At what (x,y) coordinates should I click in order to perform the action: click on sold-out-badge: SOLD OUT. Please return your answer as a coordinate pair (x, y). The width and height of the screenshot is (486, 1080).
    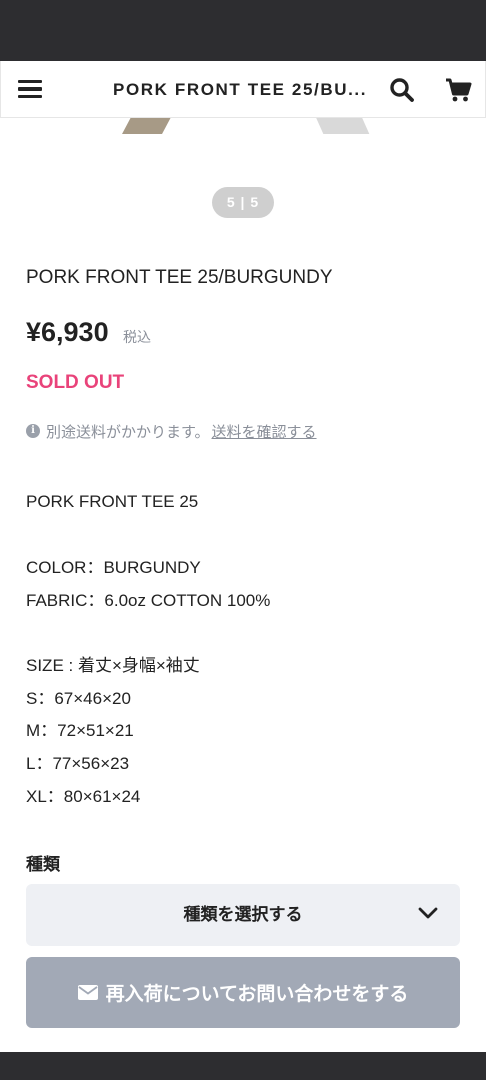
    Looking at the image, I should click on (75, 382).